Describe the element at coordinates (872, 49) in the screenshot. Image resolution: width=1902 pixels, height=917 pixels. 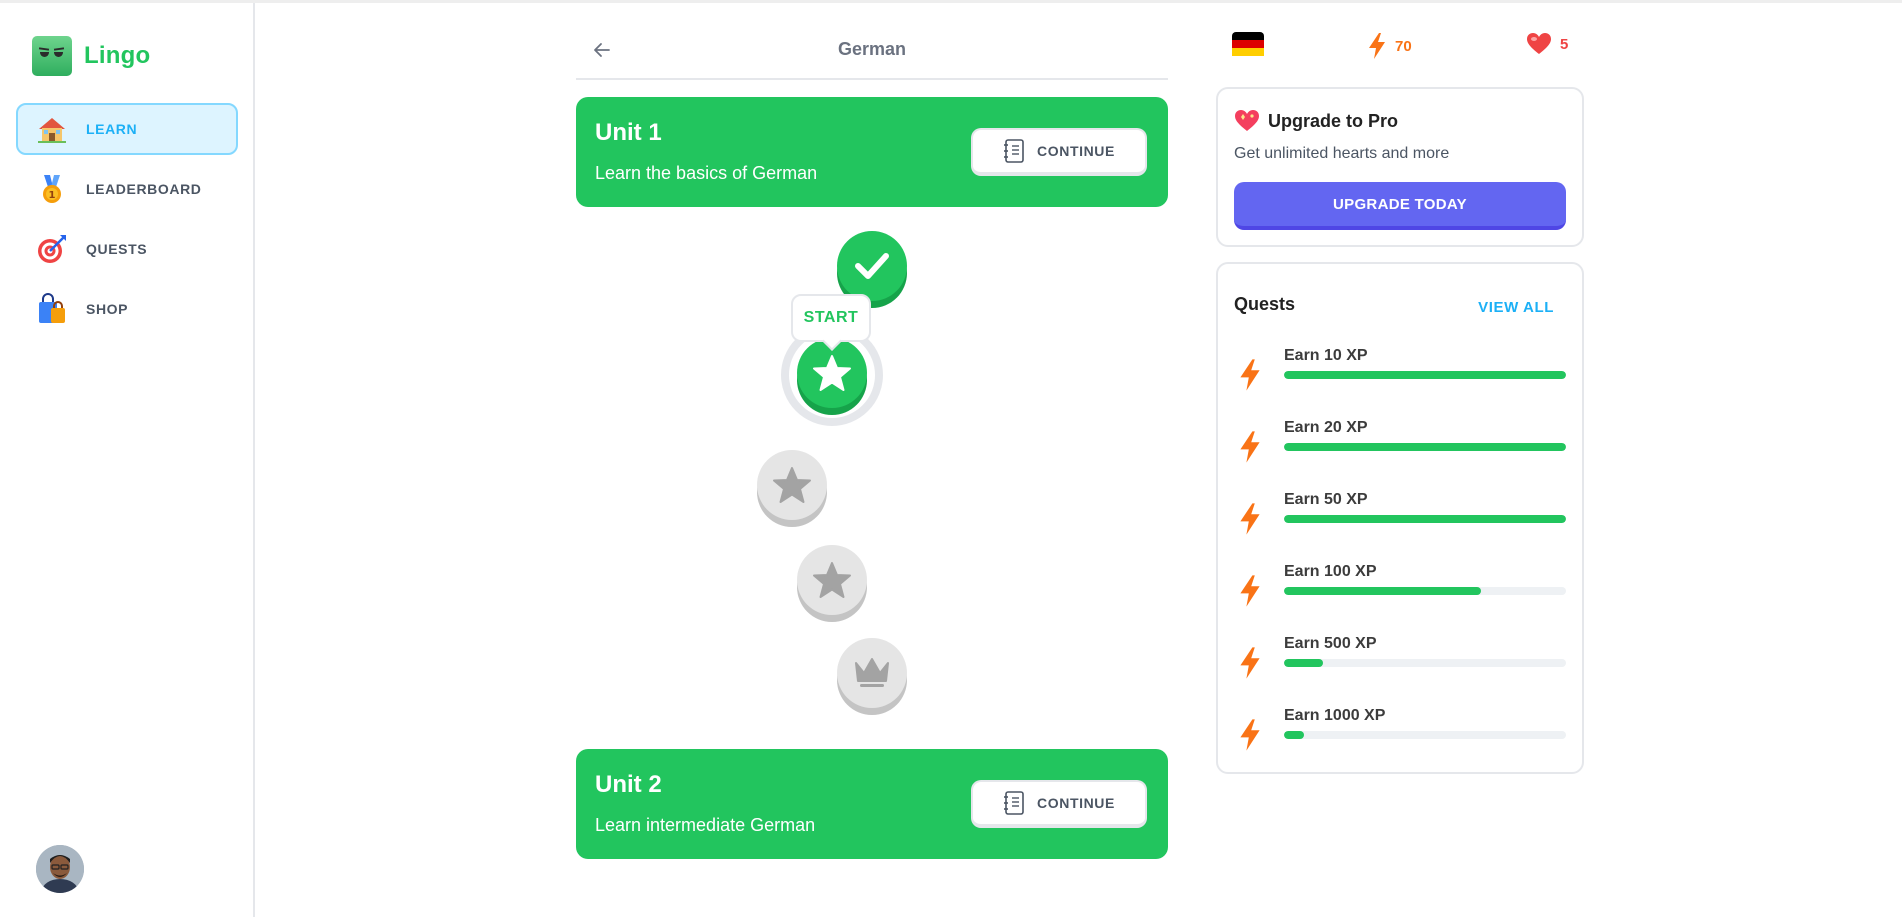
I see `page-title: German` at that location.